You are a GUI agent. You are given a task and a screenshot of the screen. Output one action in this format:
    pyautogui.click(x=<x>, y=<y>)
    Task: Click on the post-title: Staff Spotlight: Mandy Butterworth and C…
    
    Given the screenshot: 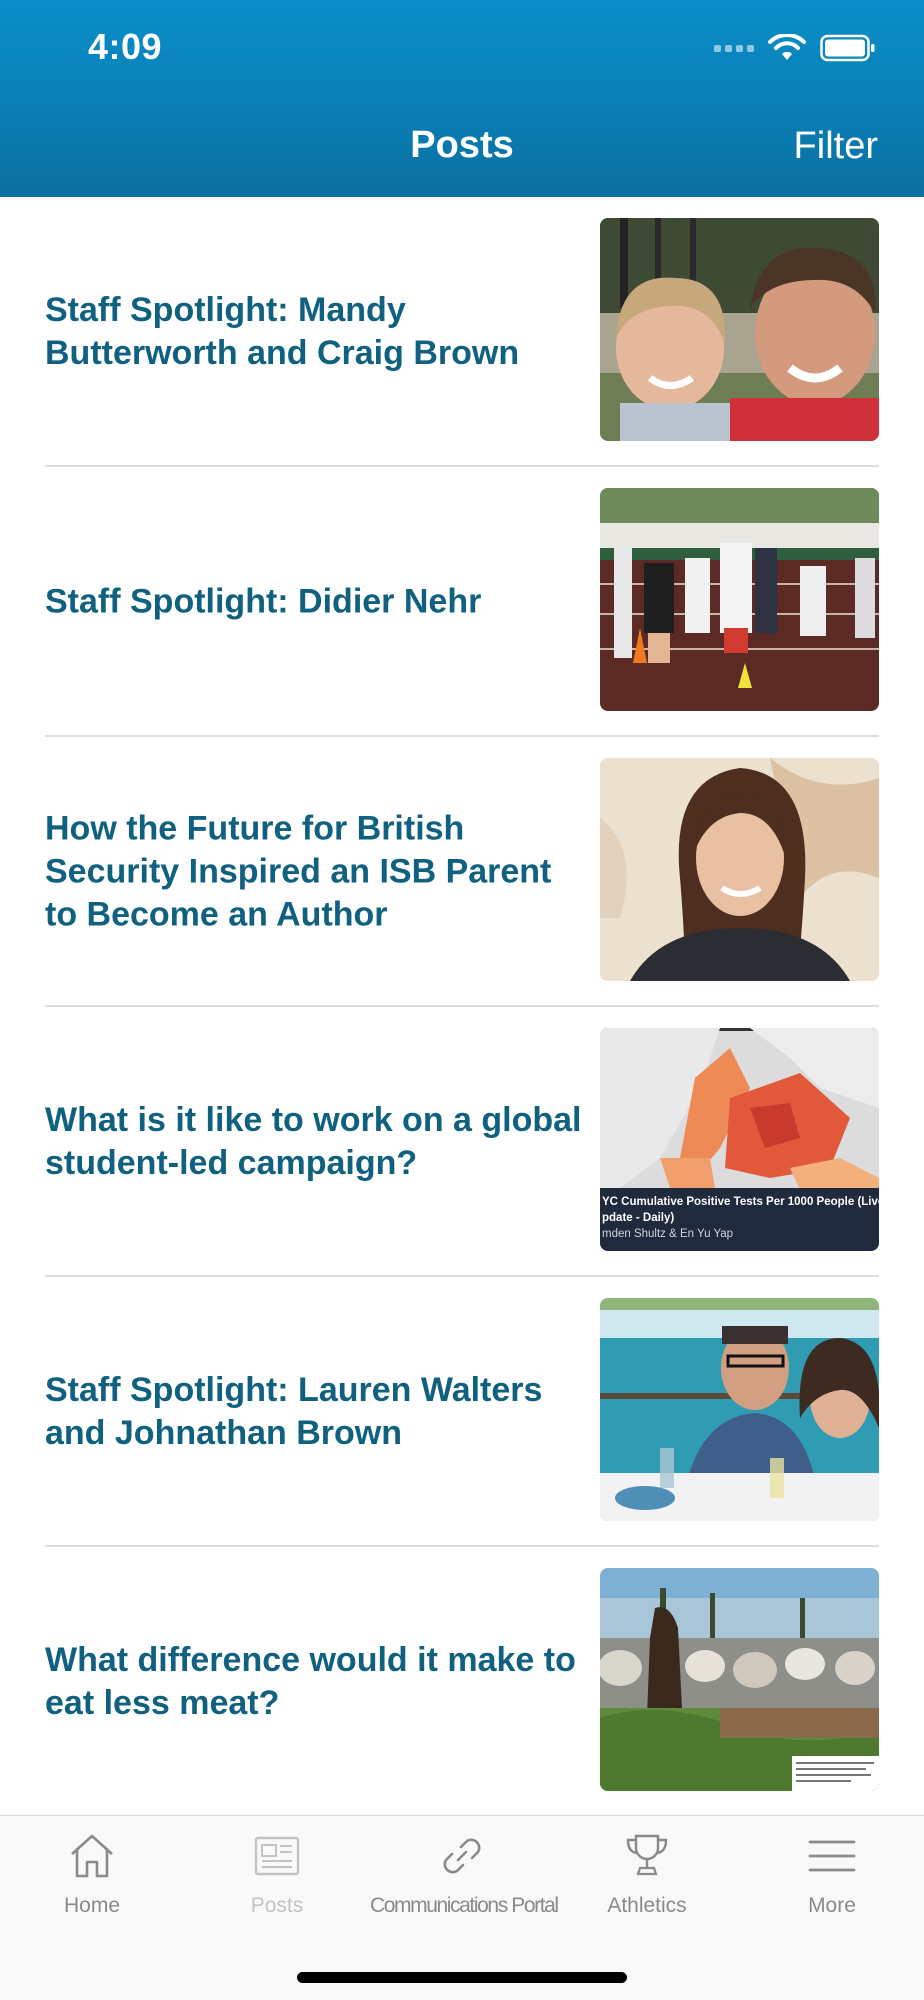 What is the action you would take?
    pyautogui.click(x=315, y=332)
    